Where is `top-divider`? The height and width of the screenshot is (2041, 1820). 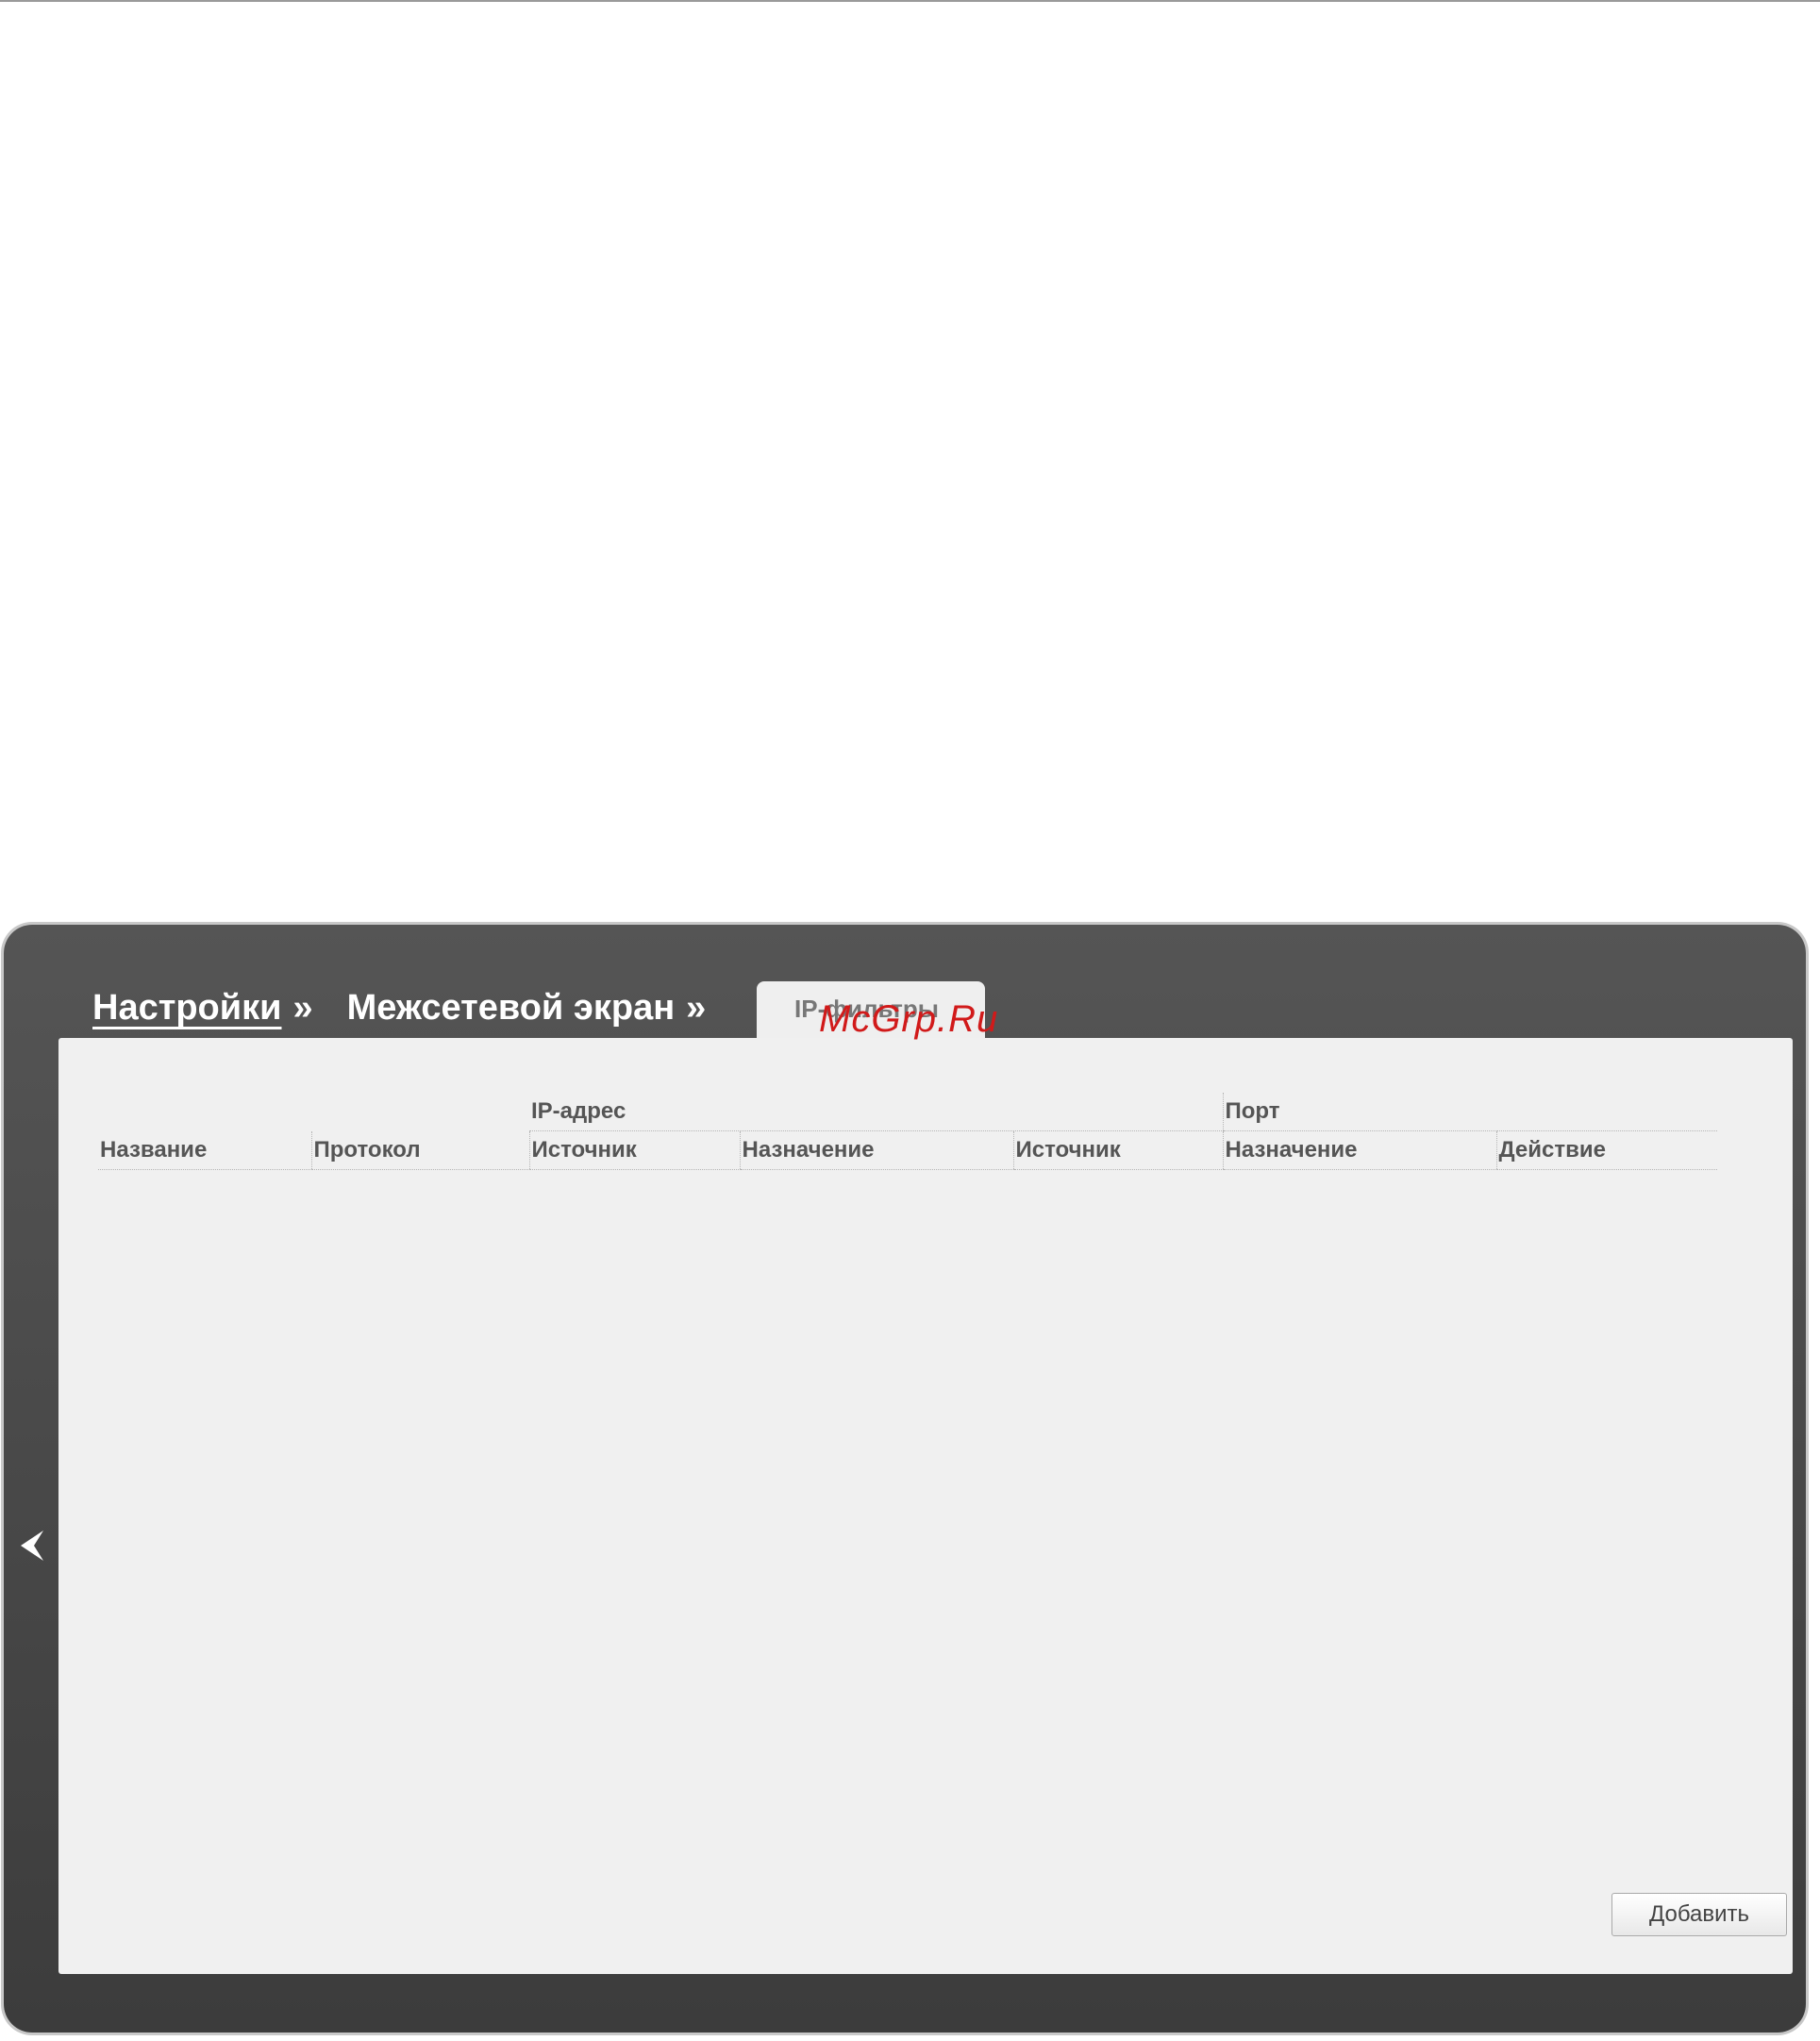 top-divider is located at coordinates (910, 1).